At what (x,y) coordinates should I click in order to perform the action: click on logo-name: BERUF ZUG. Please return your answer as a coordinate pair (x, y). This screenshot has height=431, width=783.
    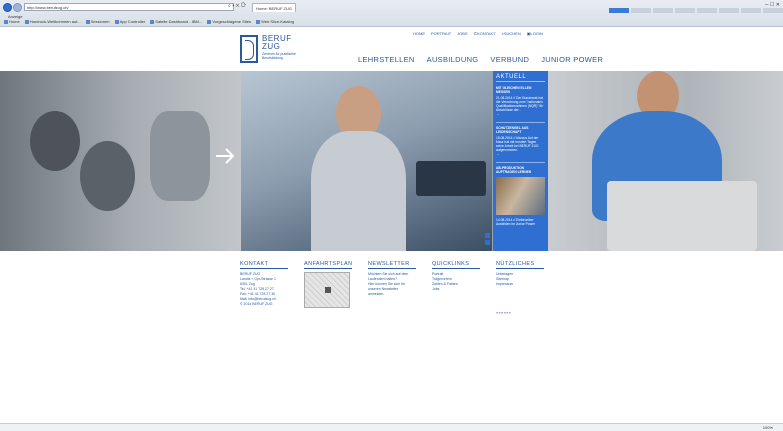
    Looking at the image, I should click on (277, 42).